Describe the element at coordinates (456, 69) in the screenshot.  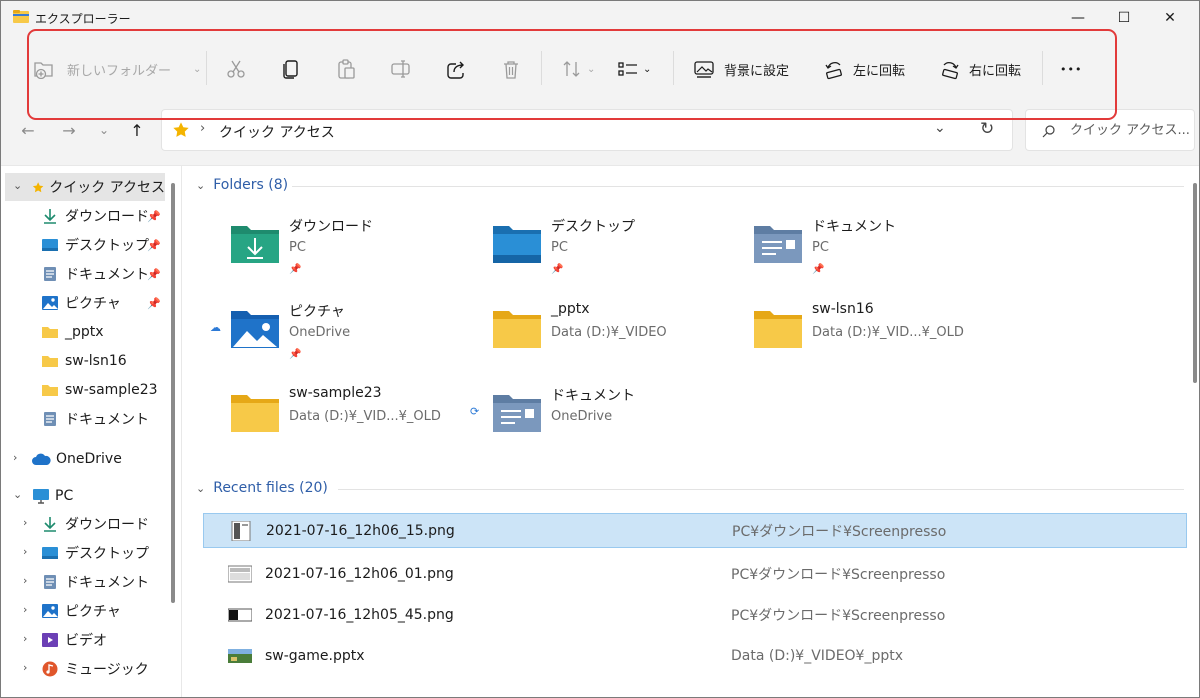
I see `share-button` at that location.